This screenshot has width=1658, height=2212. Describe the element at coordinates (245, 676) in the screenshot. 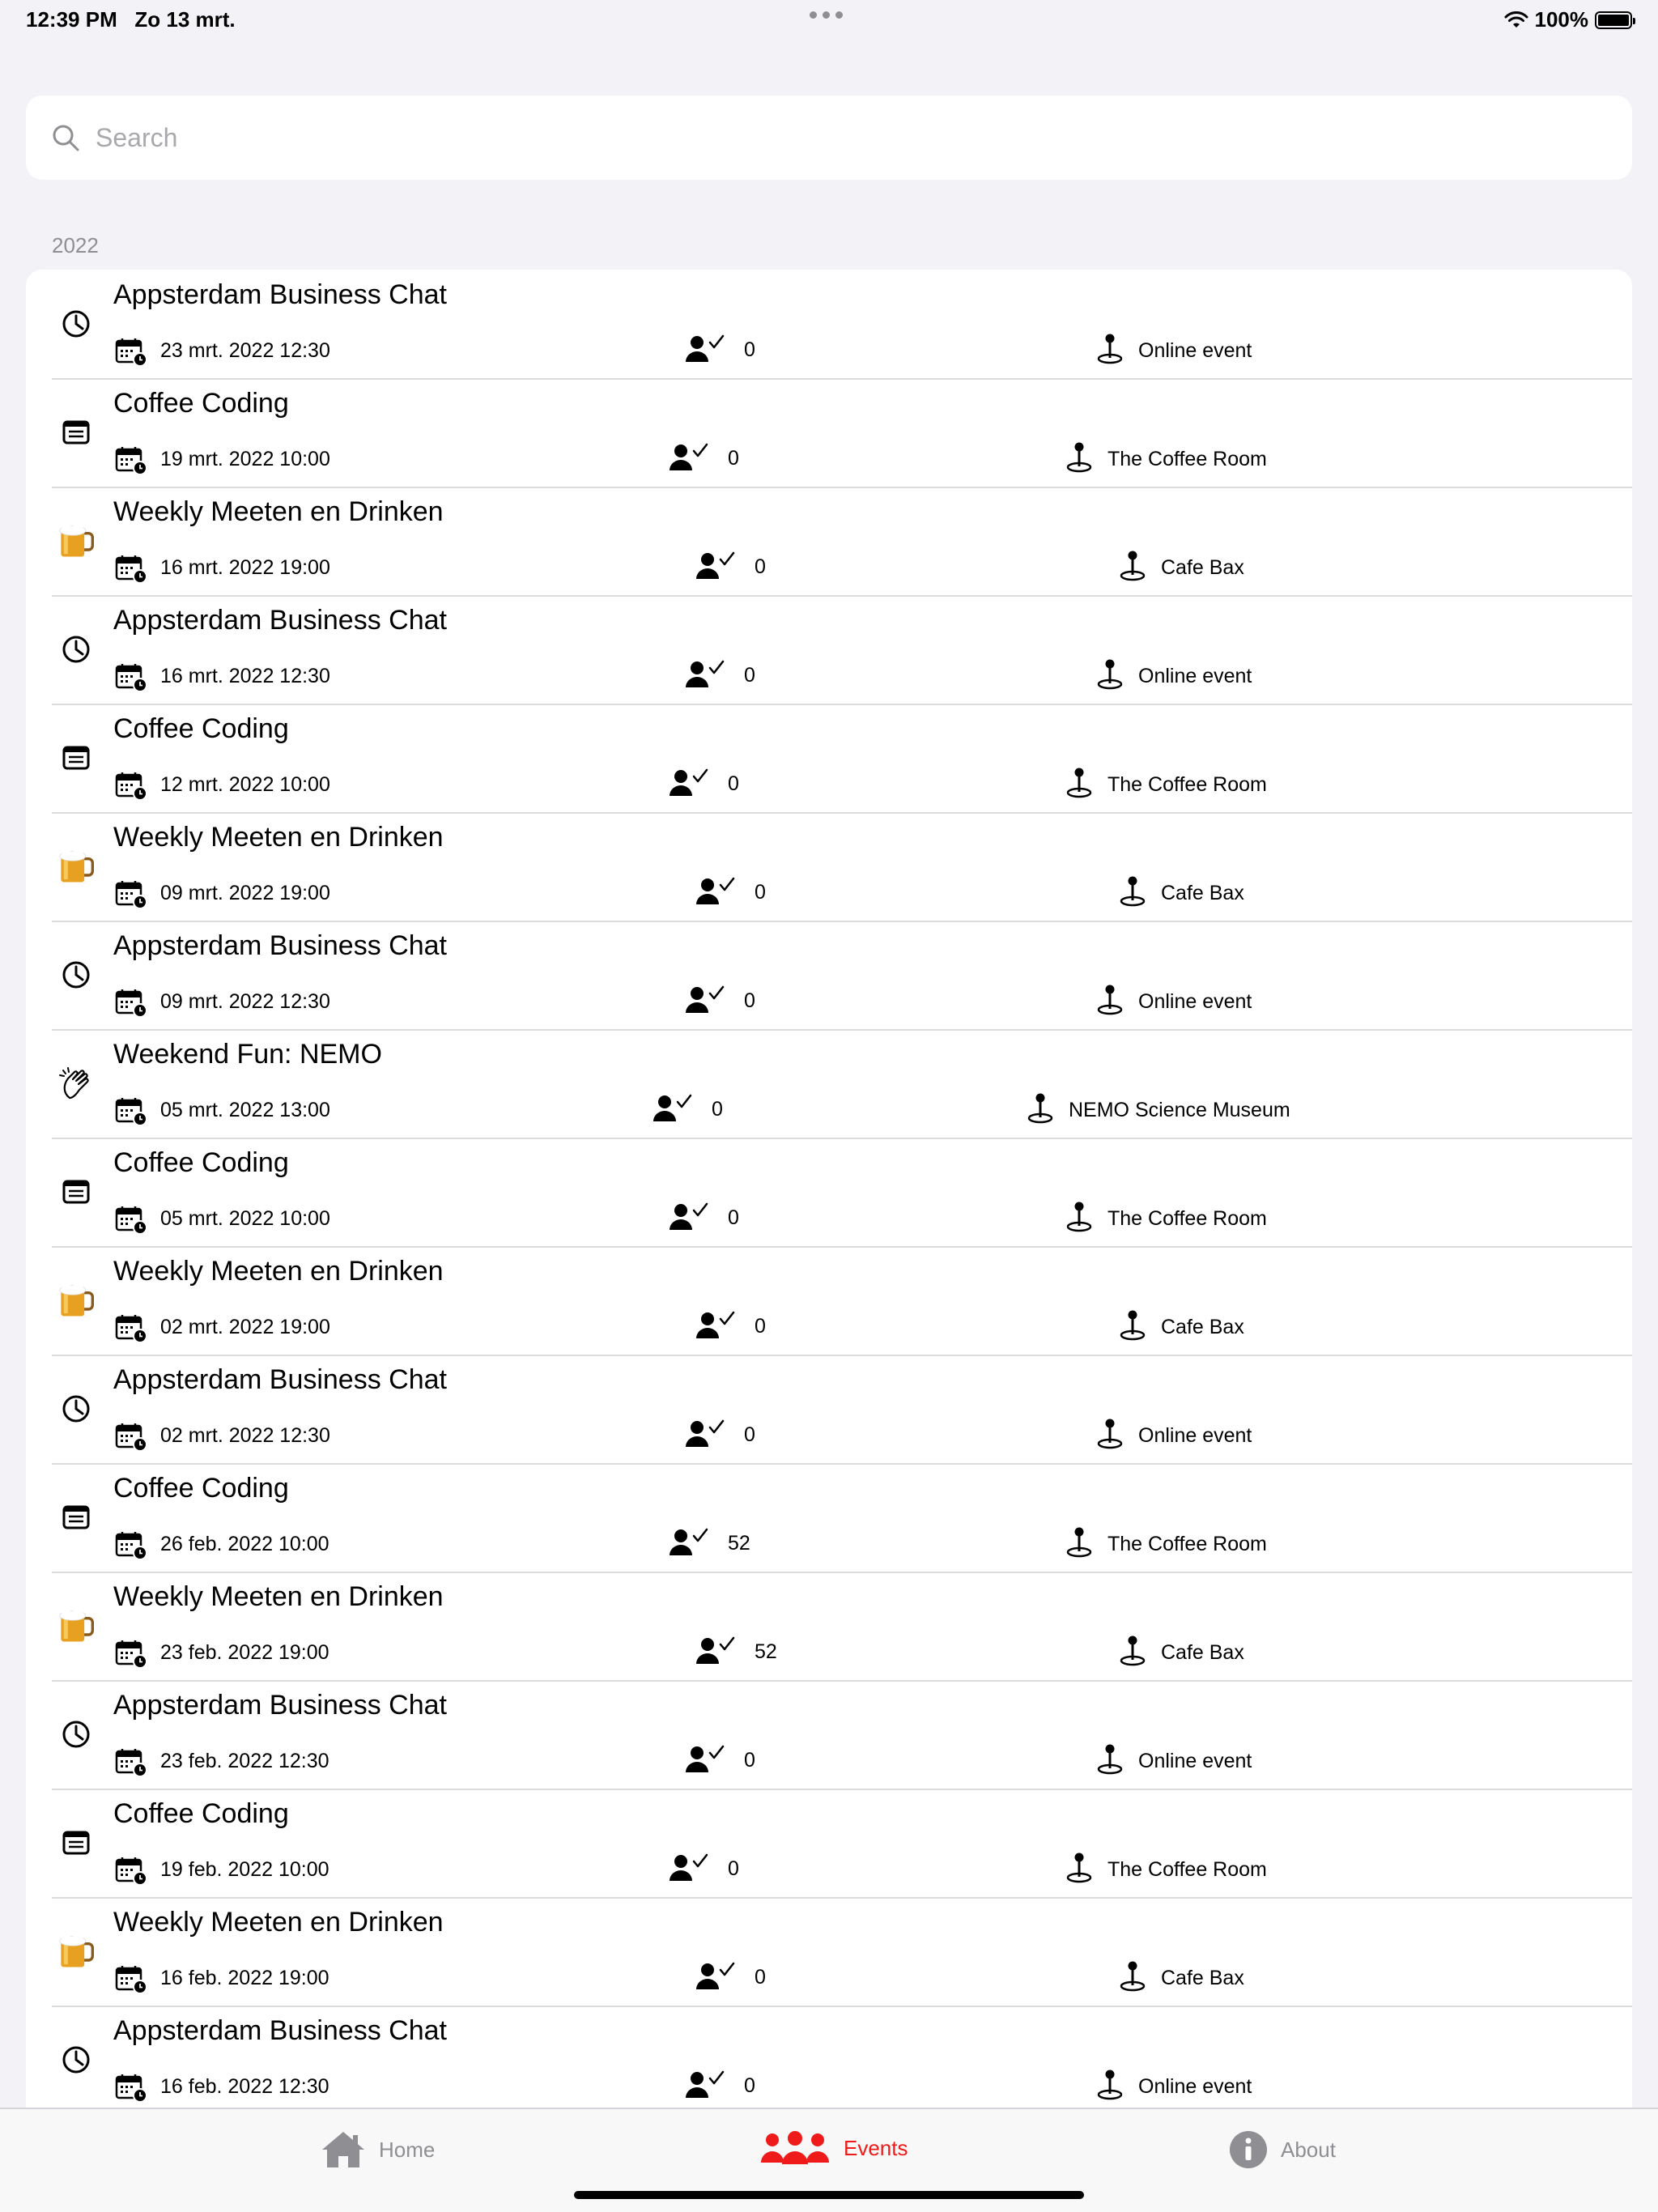

I see `event-date: 16 mrt. 2022 12:30` at that location.